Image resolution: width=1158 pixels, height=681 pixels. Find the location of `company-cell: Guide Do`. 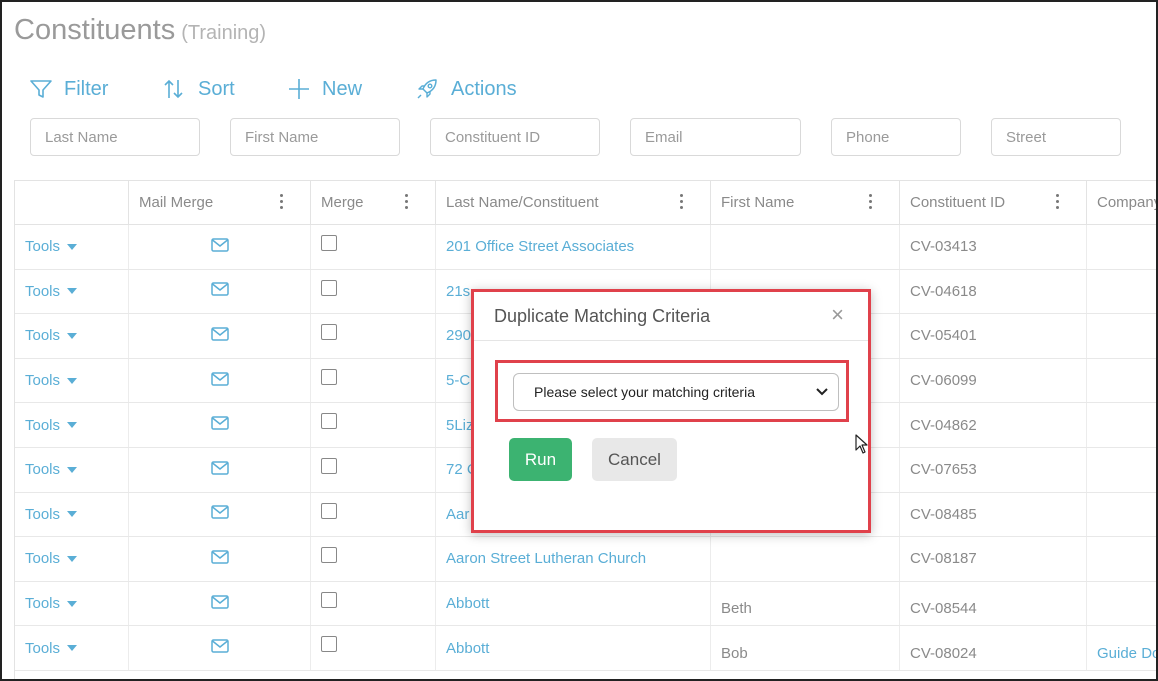

company-cell: Guide Do is located at coordinates (1121, 648).